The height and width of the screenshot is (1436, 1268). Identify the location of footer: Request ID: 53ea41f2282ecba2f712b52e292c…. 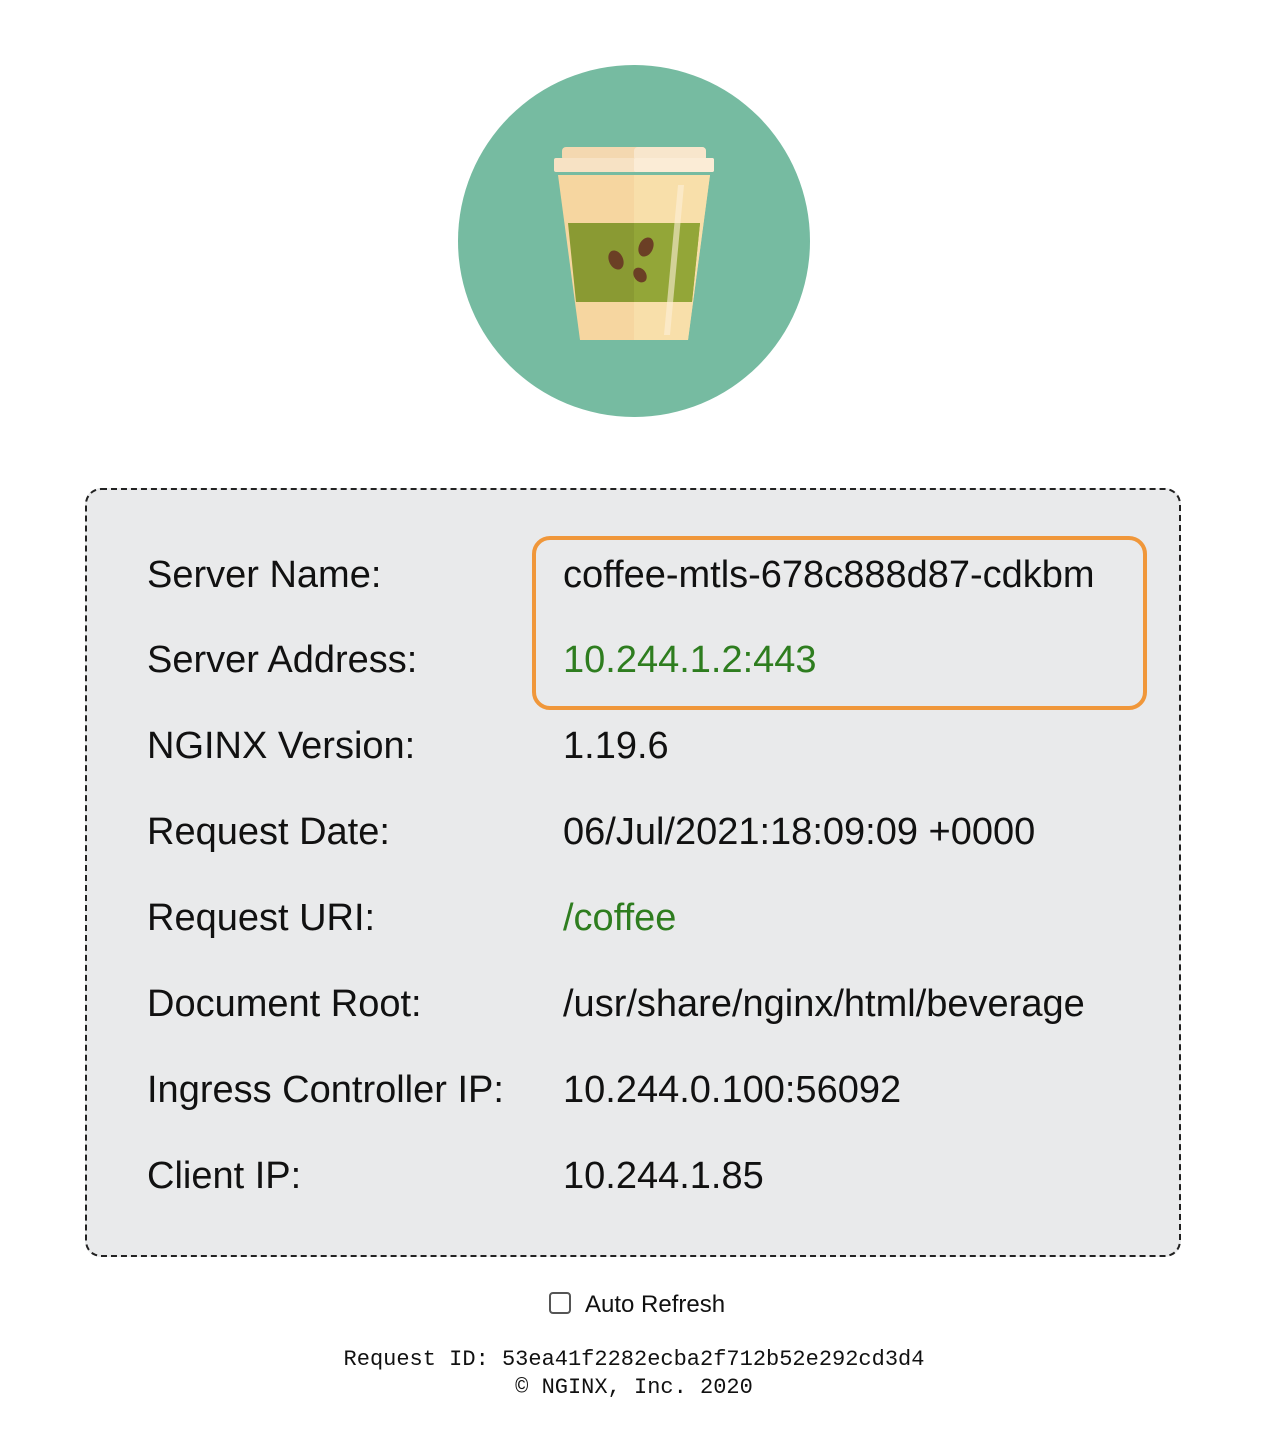
(634, 1374).